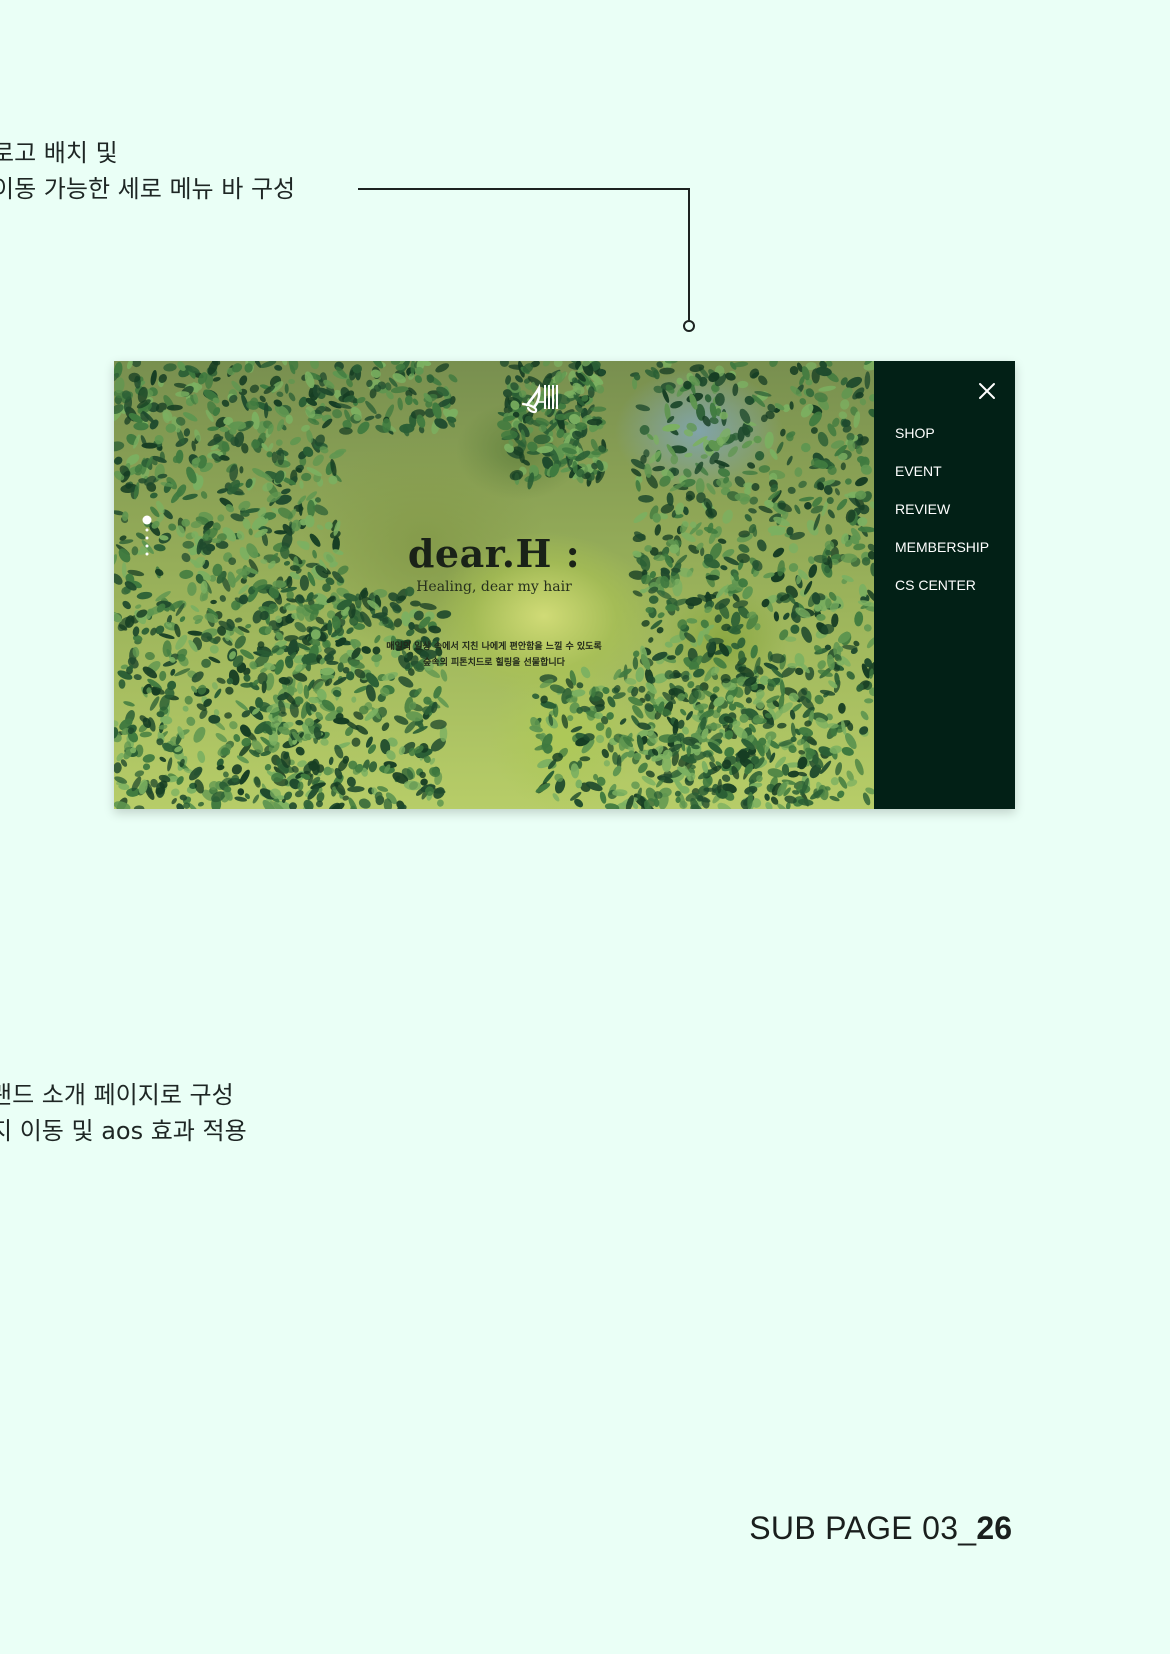 This screenshot has height=1654, width=1170. Describe the element at coordinates (494, 663) in the screenshot. I see `brand-copy-line-2: 숲속의 피톤치드로 힐링을 선물합니다` at that location.